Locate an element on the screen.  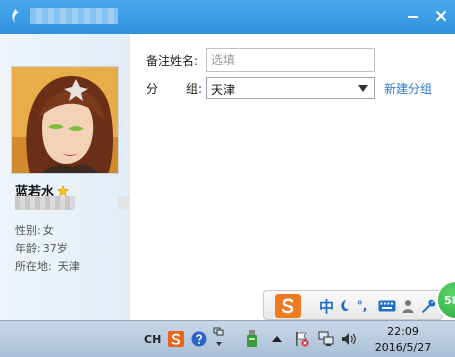
account-id-redacted is located at coordinates (45, 203).